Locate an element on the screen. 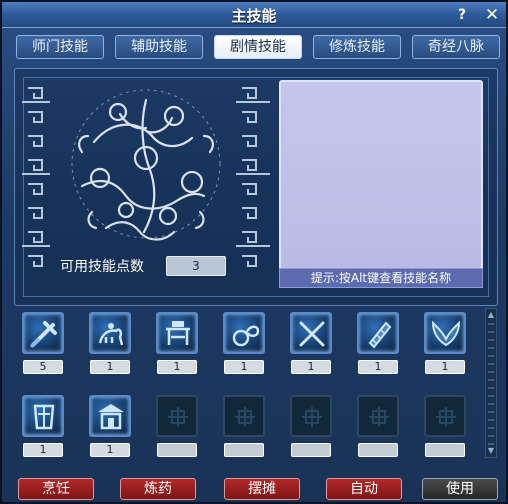 This screenshot has height=504, width=508. alchemy-button: 炼药 is located at coordinates (158, 489).